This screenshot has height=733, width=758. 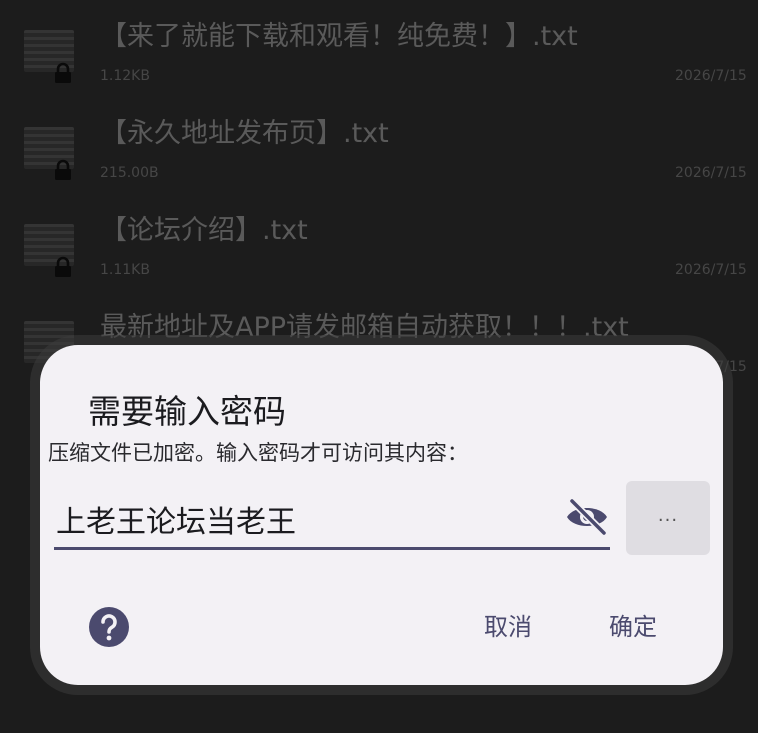 I want to click on dialog-title: 需要输入密码, so click(x=187, y=411).